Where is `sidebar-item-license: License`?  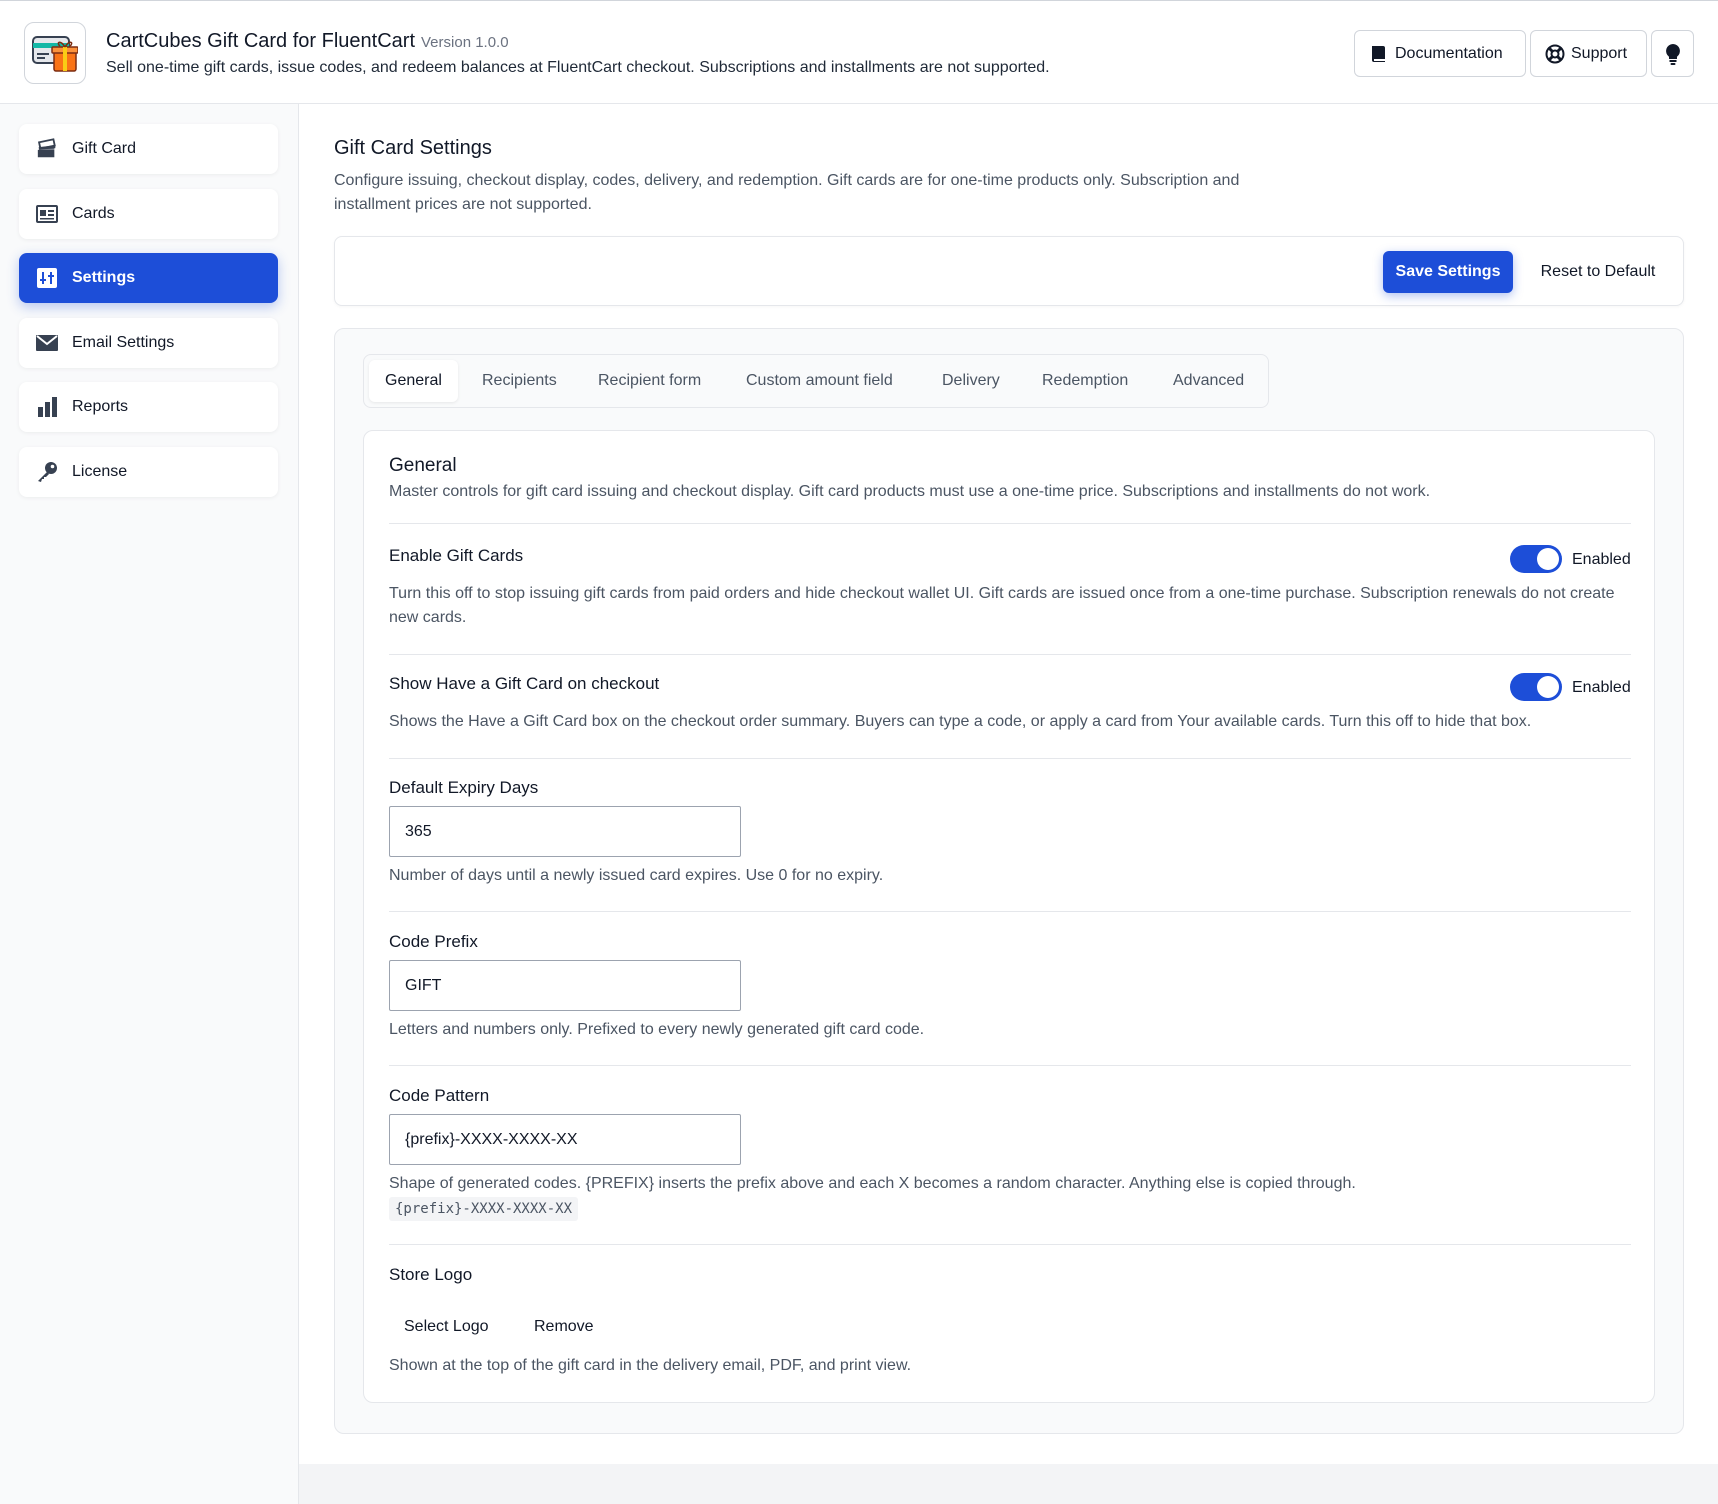 sidebar-item-license: License is located at coordinates (148, 472).